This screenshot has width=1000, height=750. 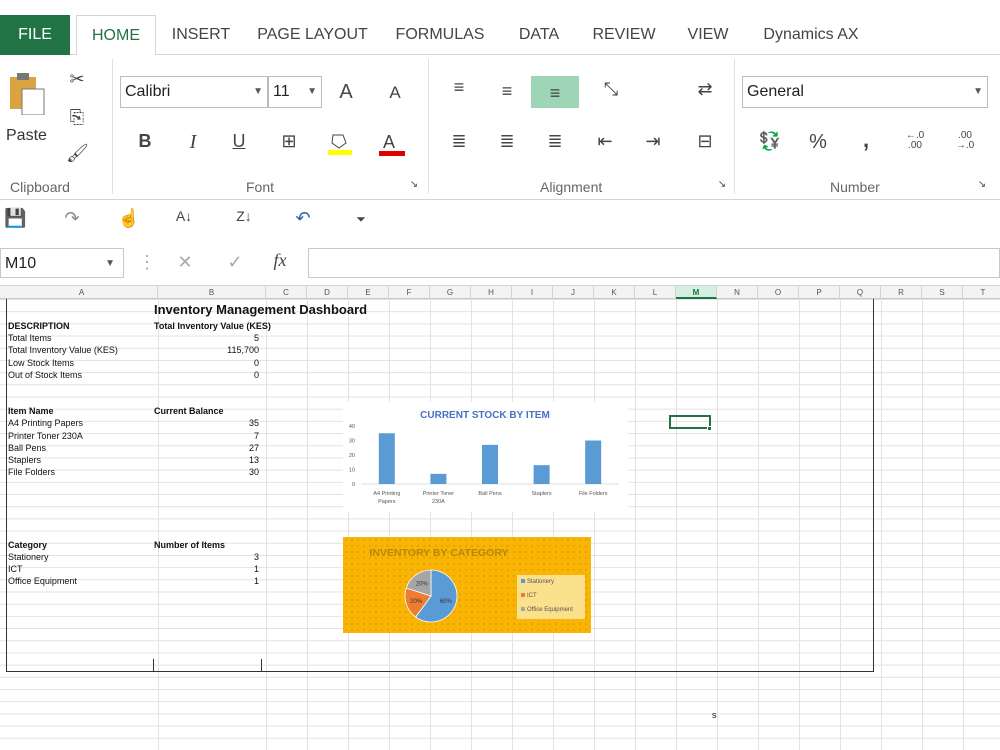 I want to click on borders-icon: ⊞, so click(x=289, y=141).